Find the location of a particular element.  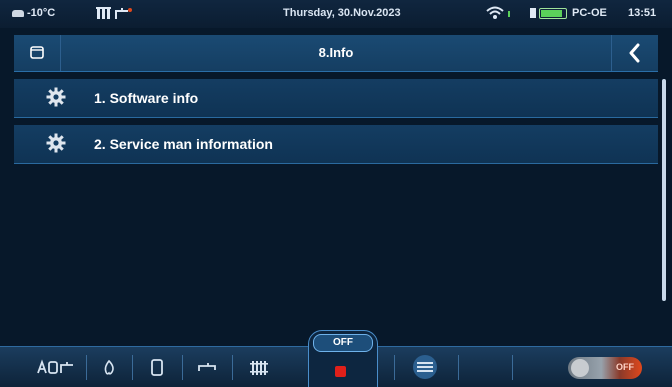

nav-boiler-button is located at coordinates (157, 367).